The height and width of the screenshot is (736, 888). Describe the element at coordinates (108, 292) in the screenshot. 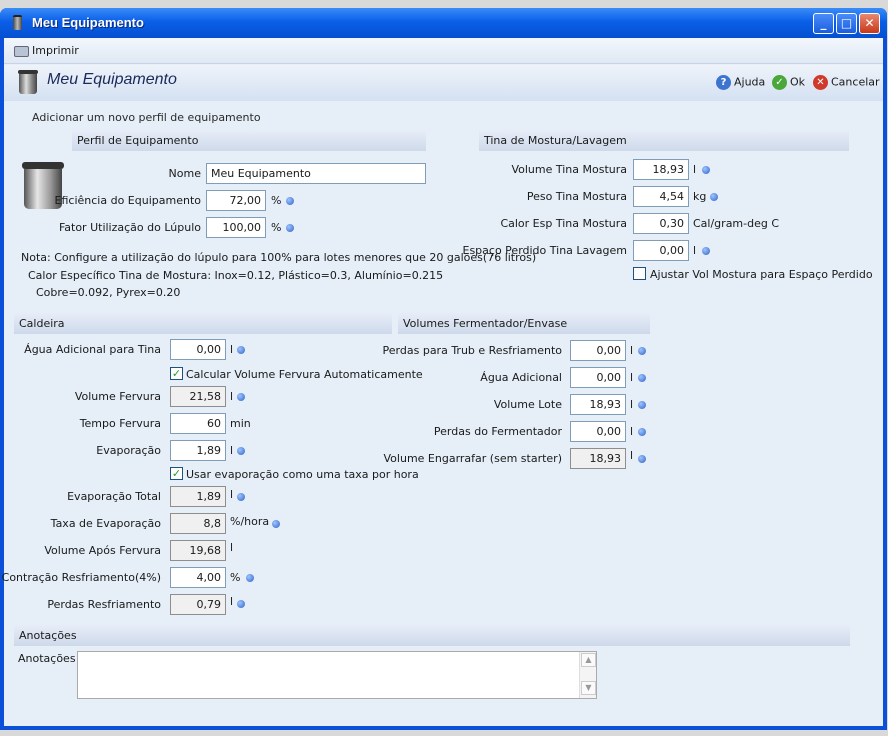

I see `note-specific-heat-2: Cobre=0.092, Pyrex=0.20` at that location.